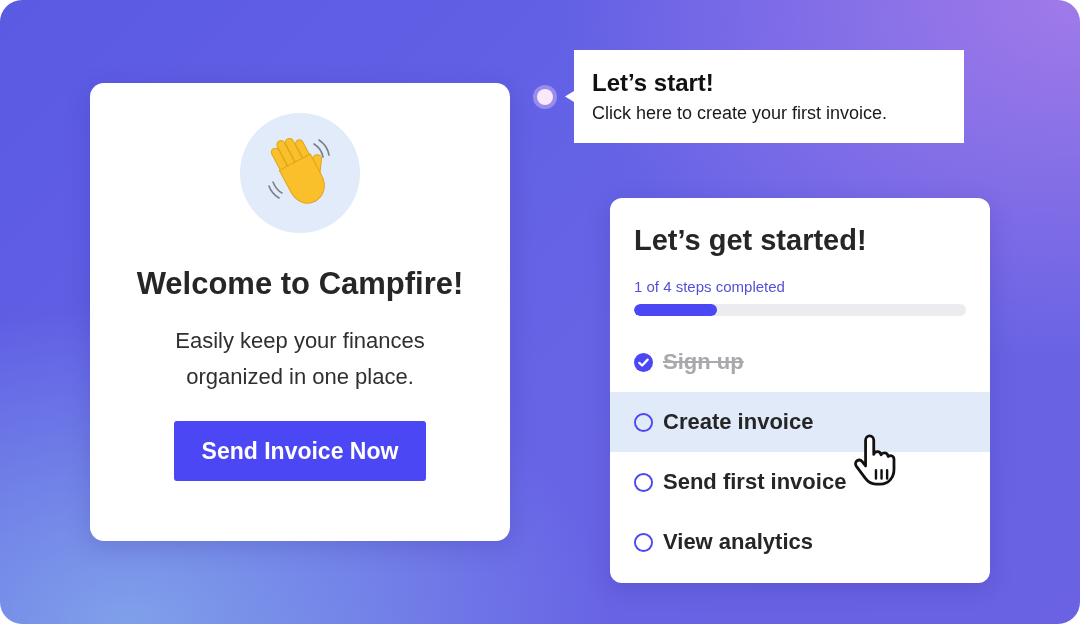  Describe the element at coordinates (750, 240) in the screenshot. I see `checklist-title: Let’s get started!` at that location.